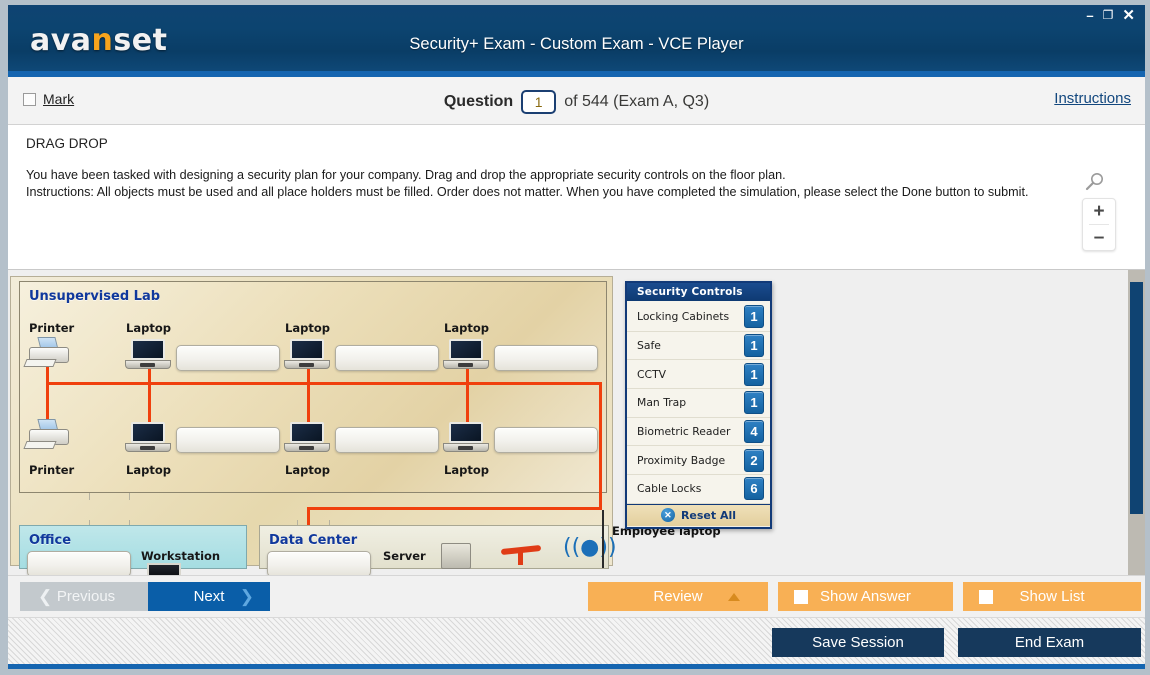 Image resolution: width=1150 pixels, height=675 pixels. I want to click on security-control-name: Safe, so click(649, 346).